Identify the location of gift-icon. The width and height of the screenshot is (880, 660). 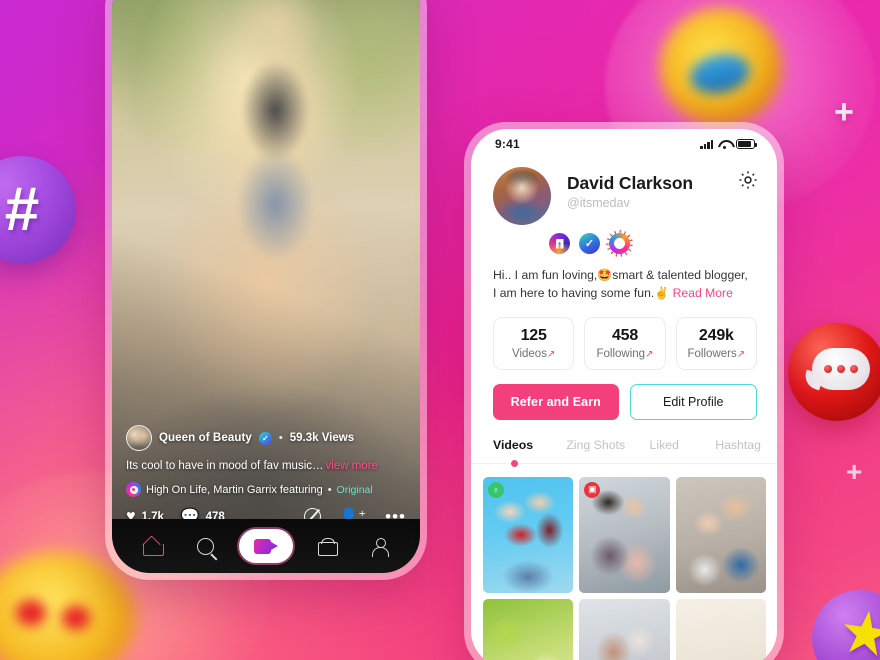
(327, 547).